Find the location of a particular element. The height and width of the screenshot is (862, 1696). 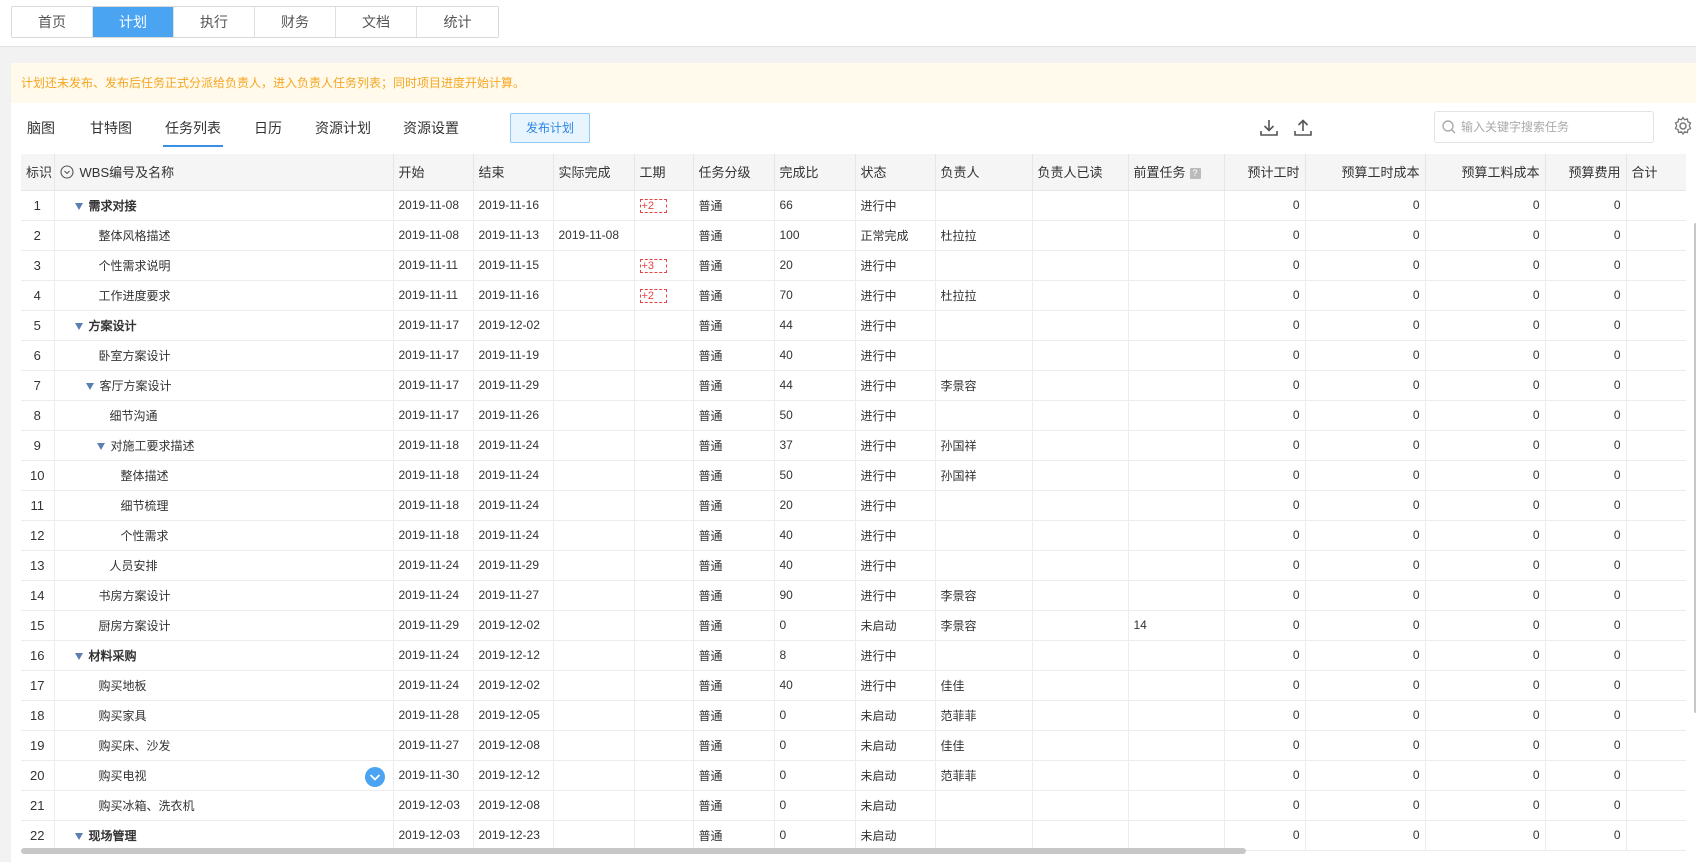

collapse-all-icon is located at coordinates (66, 173).